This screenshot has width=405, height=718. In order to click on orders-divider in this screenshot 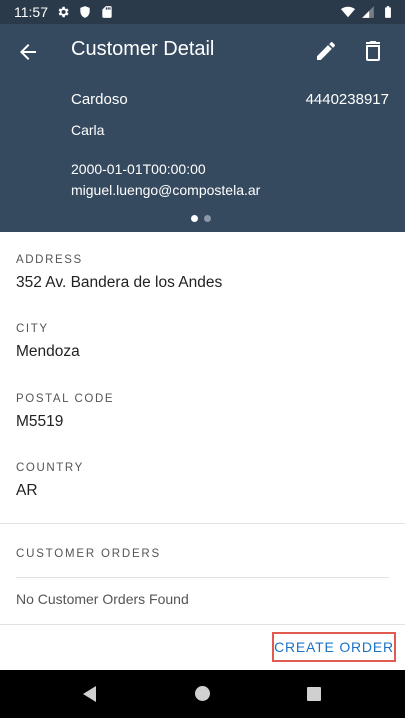, I will do `click(202, 577)`.